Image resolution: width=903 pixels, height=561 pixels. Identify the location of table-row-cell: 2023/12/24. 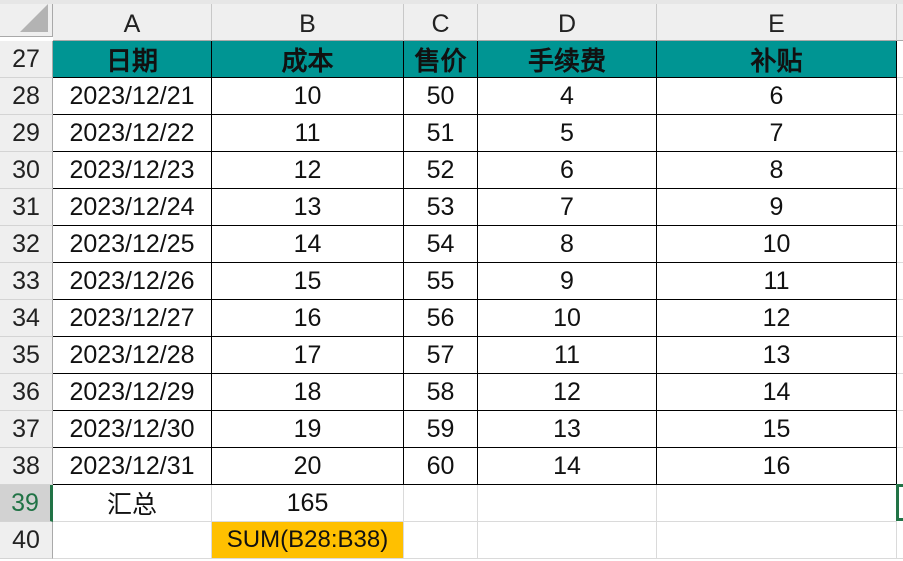
(132, 207).